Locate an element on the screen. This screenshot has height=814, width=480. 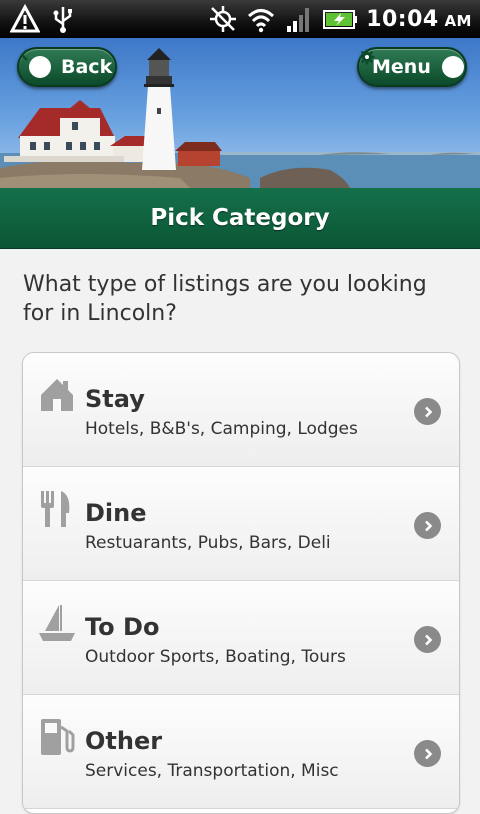
battery-charging-icon is located at coordinates (340, 19).